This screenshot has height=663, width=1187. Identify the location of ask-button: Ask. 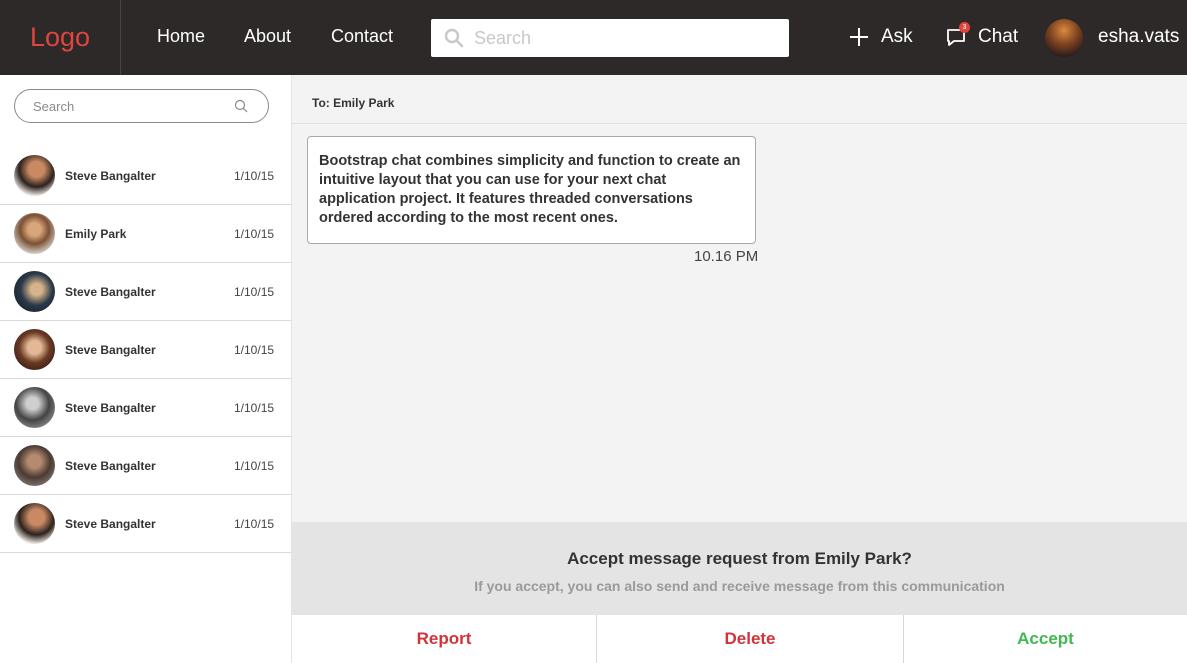
(881, 37).